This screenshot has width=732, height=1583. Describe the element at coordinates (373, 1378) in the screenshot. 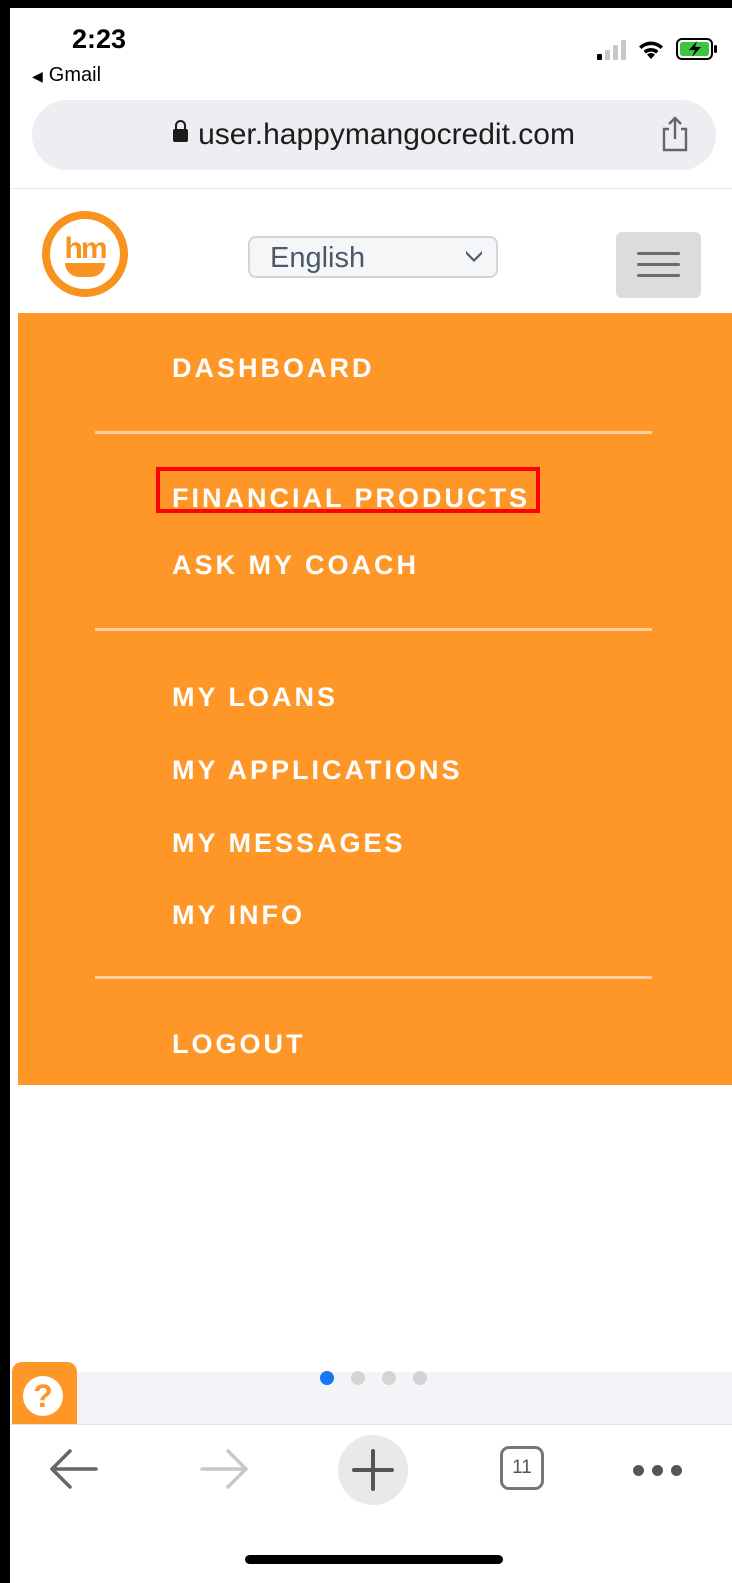

I see `carousel-dots` at that location.